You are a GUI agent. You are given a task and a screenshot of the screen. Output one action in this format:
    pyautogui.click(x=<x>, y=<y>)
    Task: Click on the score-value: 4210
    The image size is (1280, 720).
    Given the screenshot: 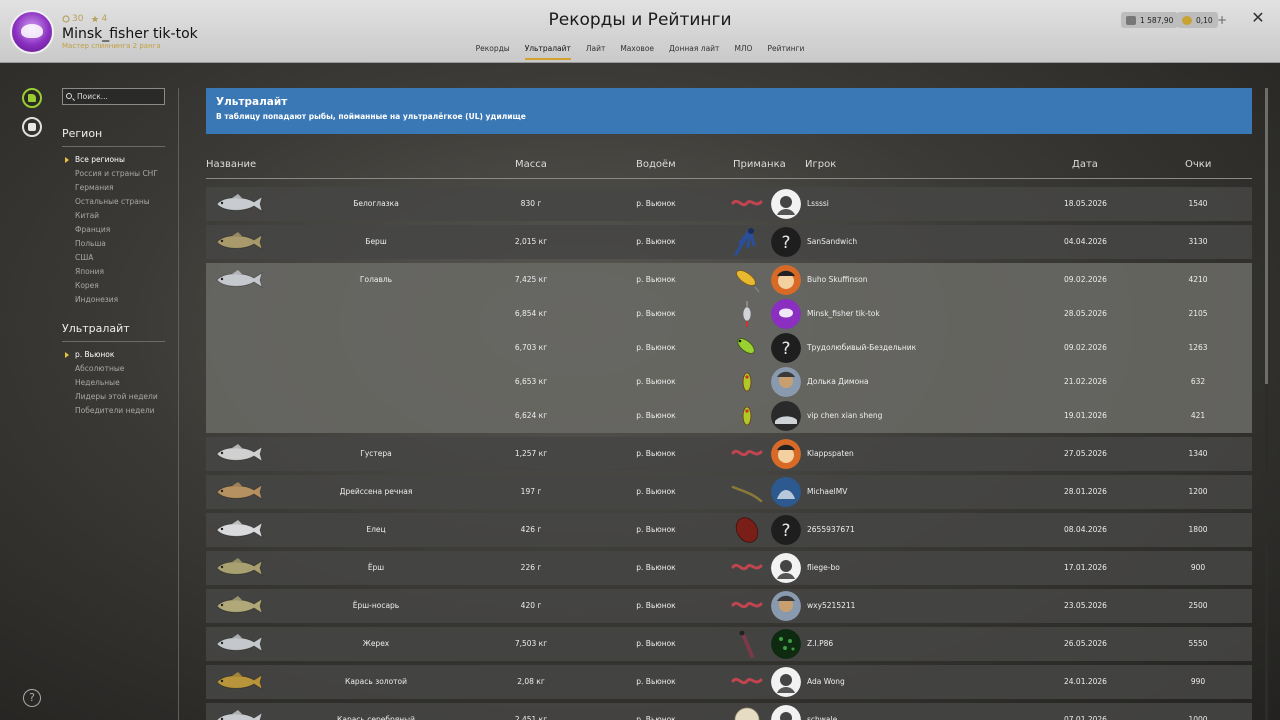 What is the action you would take?
    pyautogui.click(x=1198, y=279)
    